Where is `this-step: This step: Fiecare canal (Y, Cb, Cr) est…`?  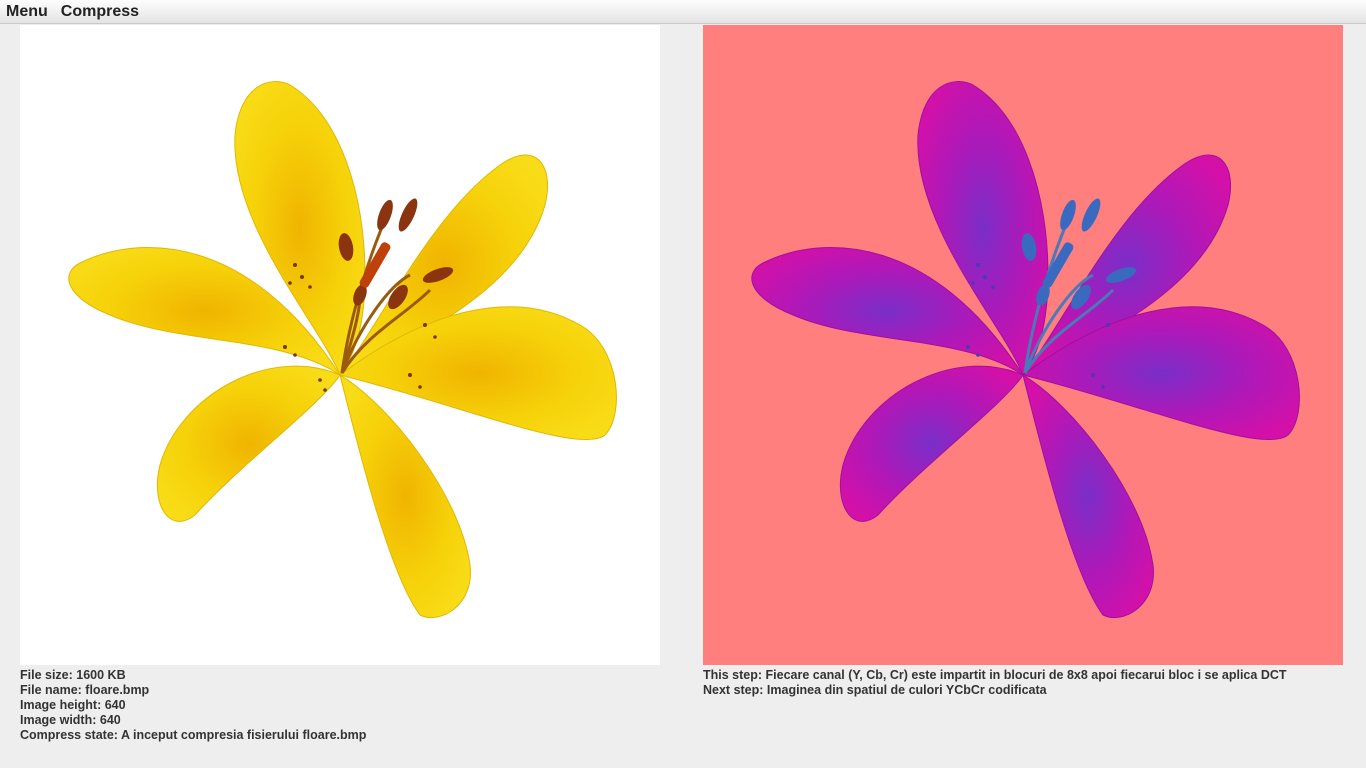 this-step: This step: Fiecare canal (Y, Cb, Cr) est… is located at coordinates (995, 675).